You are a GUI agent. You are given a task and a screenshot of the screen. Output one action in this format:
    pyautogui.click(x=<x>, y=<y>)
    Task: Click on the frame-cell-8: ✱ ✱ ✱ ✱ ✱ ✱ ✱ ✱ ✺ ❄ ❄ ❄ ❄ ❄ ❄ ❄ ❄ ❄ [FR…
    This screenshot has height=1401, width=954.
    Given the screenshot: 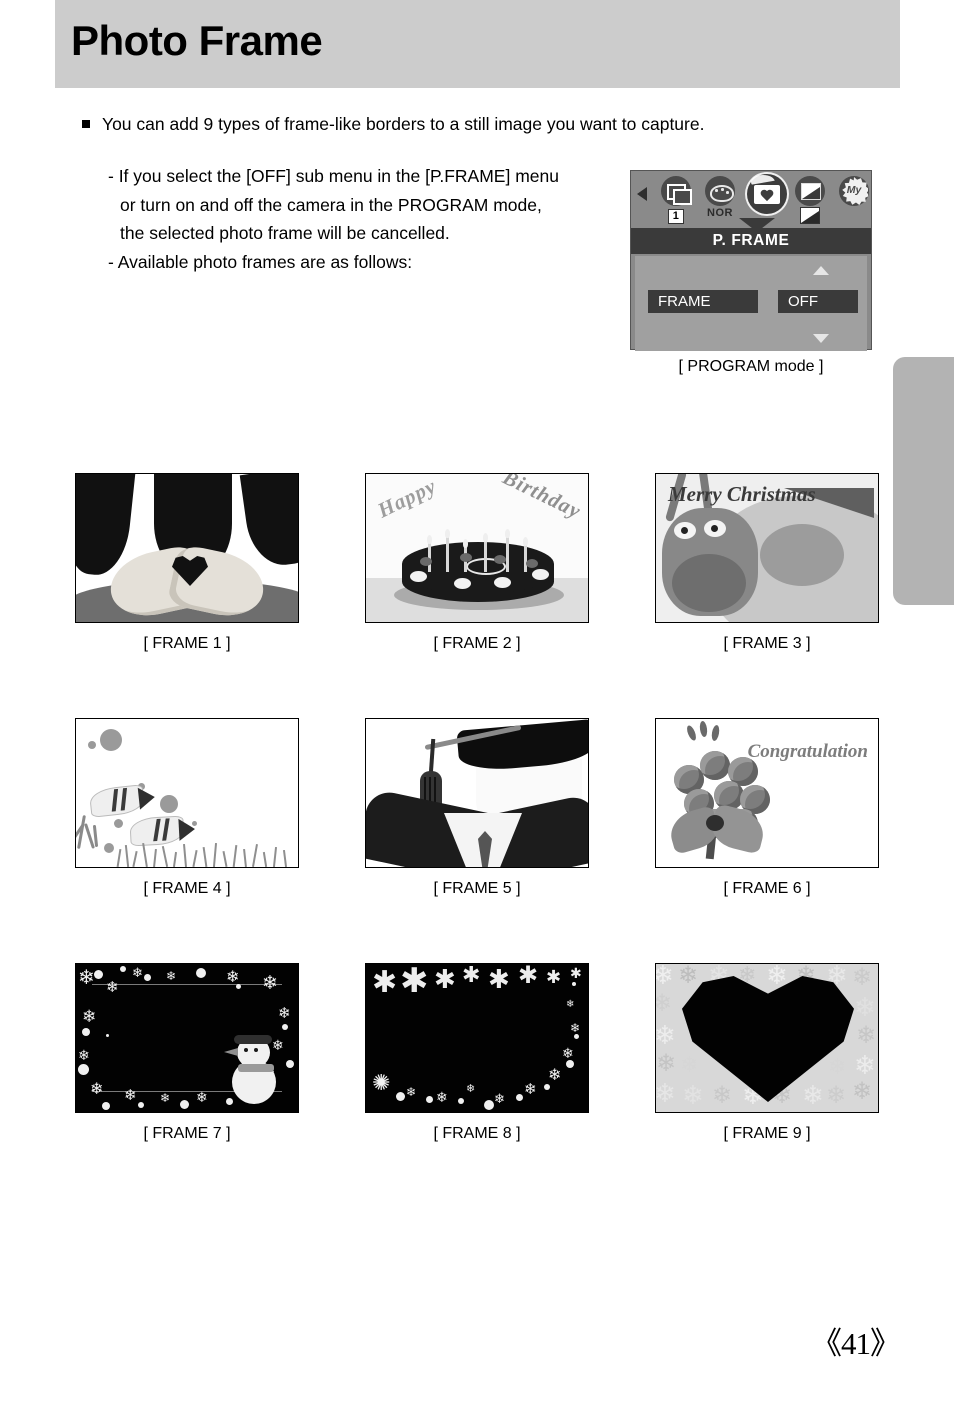 What is the action you would take?
    pyautogui.click(x=477, y=1053)
    